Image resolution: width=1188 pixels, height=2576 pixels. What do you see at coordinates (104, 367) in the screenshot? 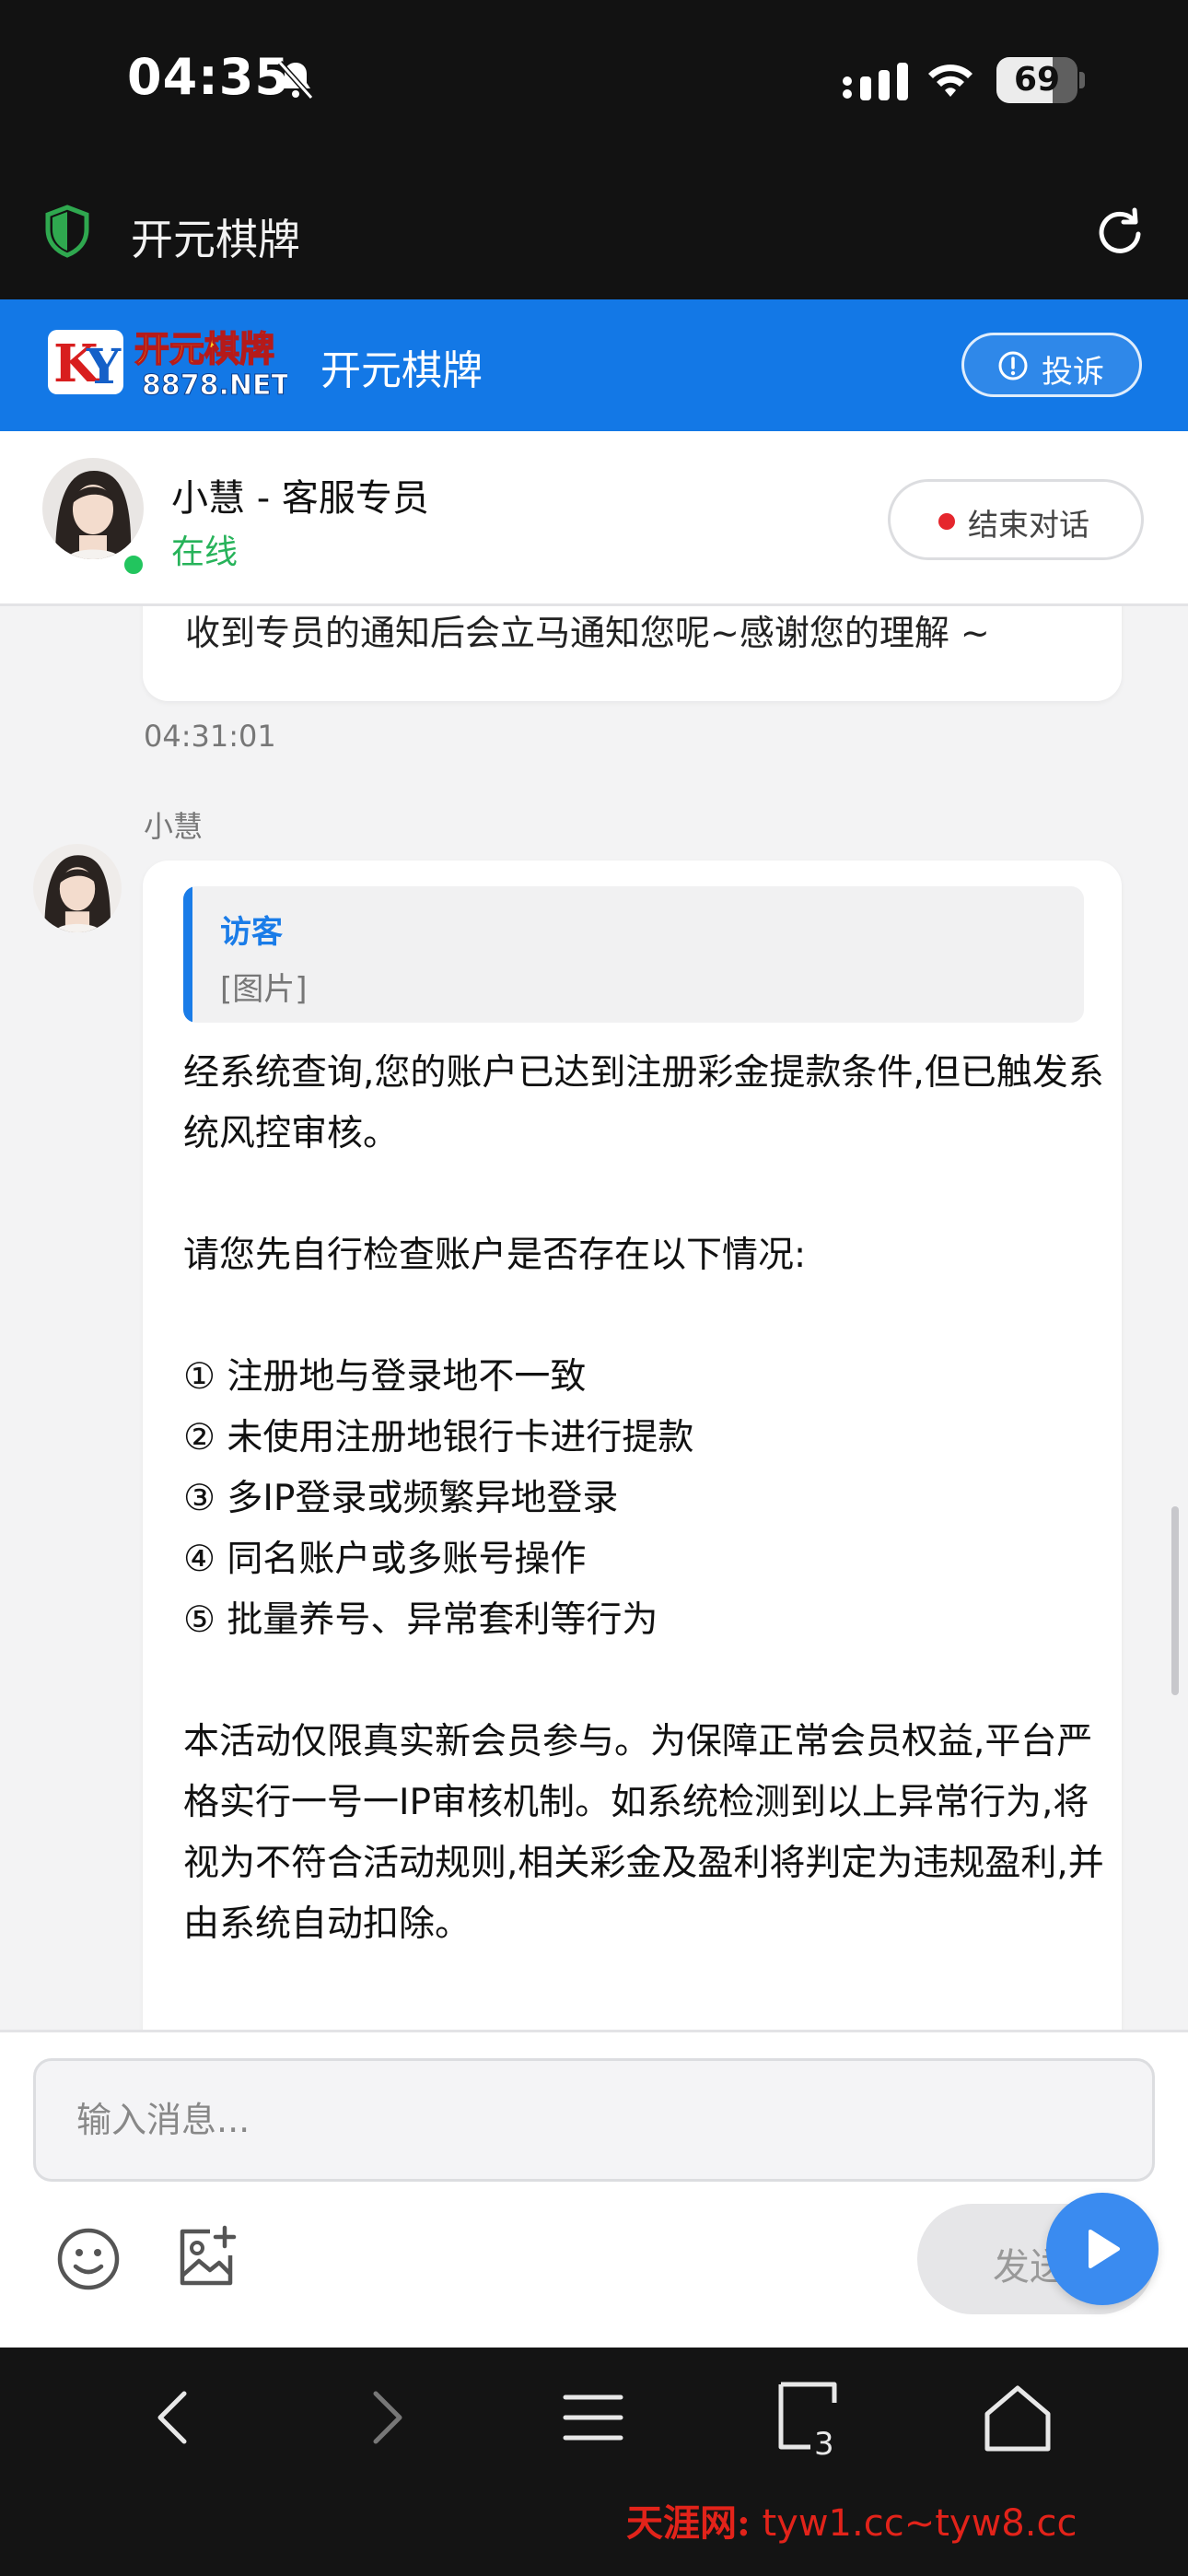
I see `svg-text: Y` at bounding box center [104, 367].